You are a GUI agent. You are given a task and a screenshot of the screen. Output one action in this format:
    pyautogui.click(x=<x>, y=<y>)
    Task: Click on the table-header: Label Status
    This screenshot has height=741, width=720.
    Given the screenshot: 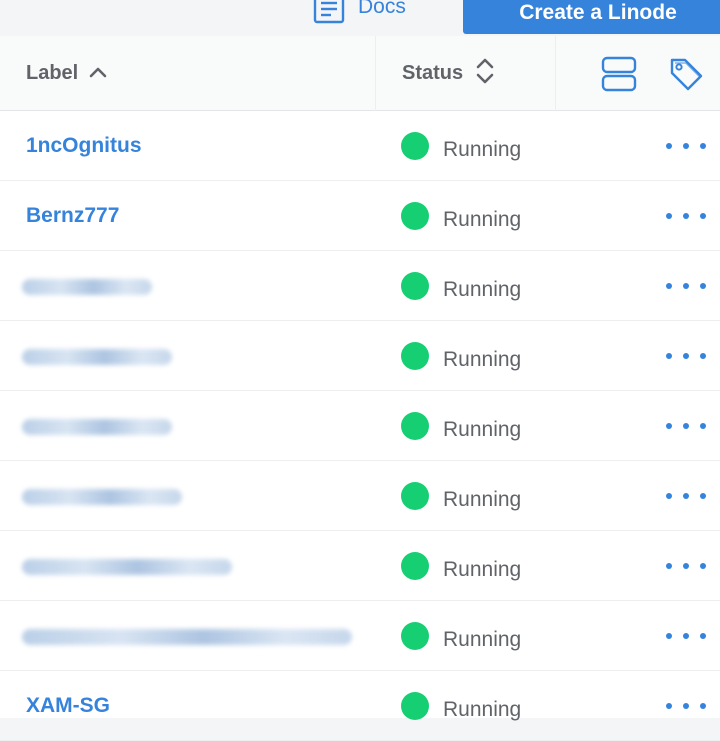 What is the action you would take?
    pyautogui.click(x=360, y=73)
    